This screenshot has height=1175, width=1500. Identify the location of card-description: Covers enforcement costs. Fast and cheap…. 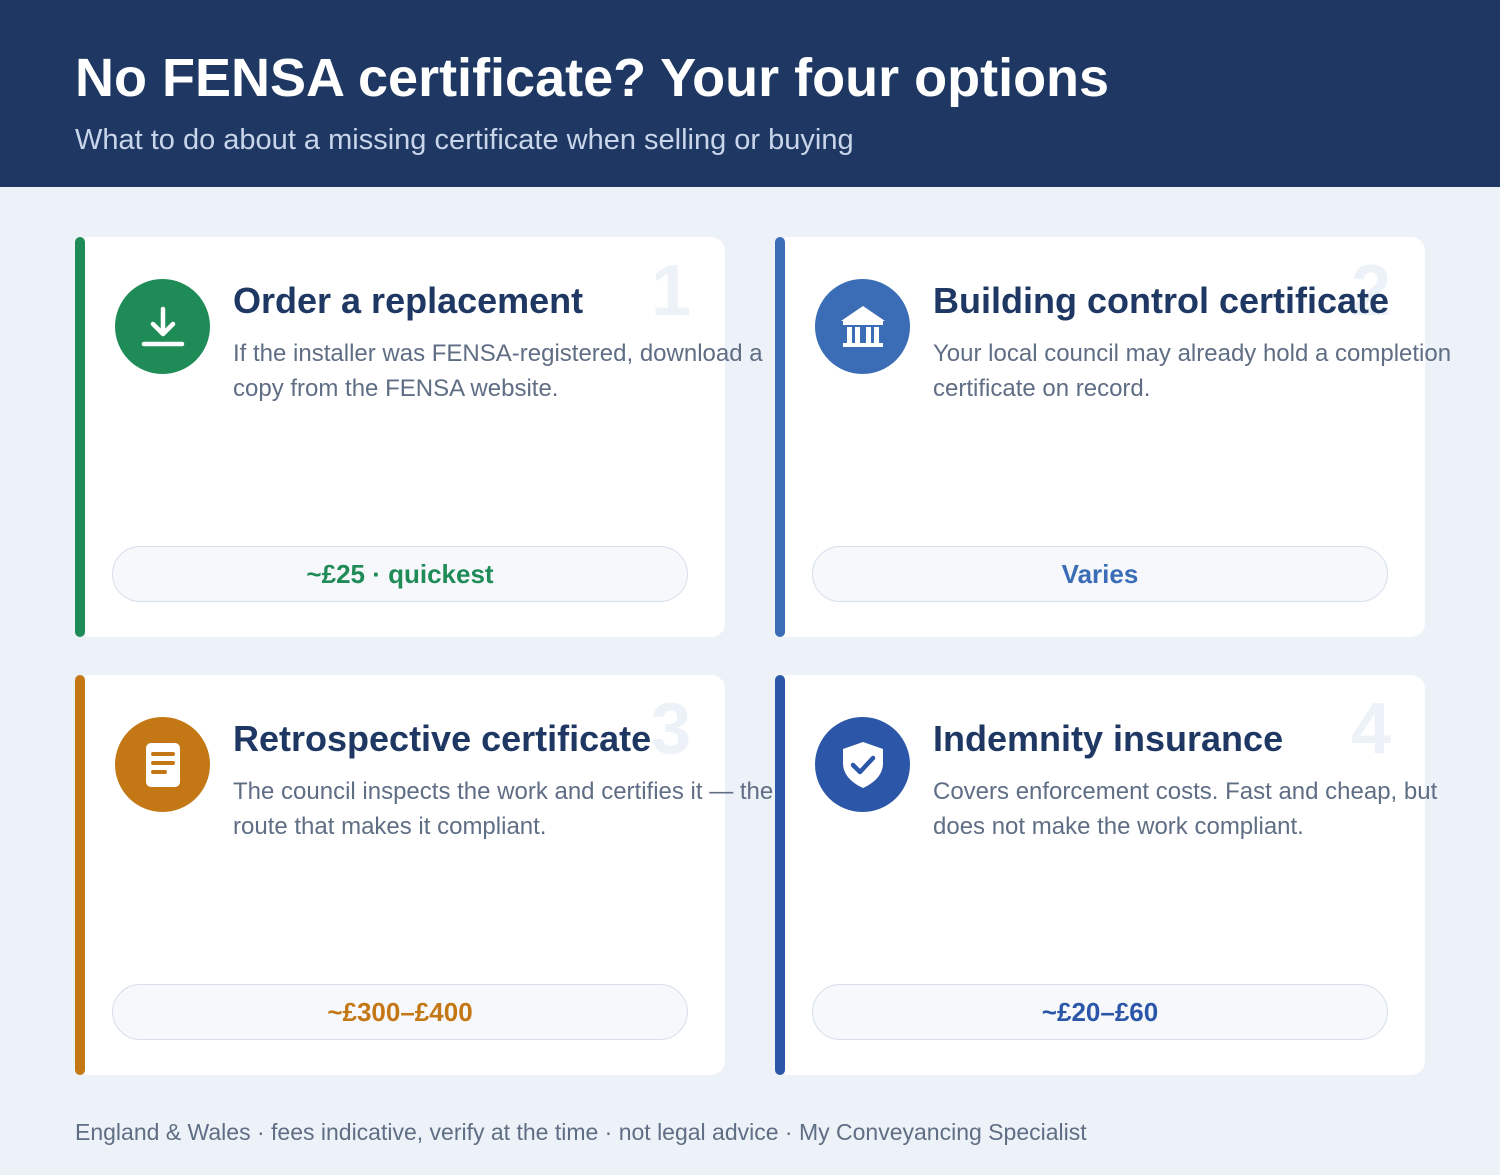
(1185, 809).